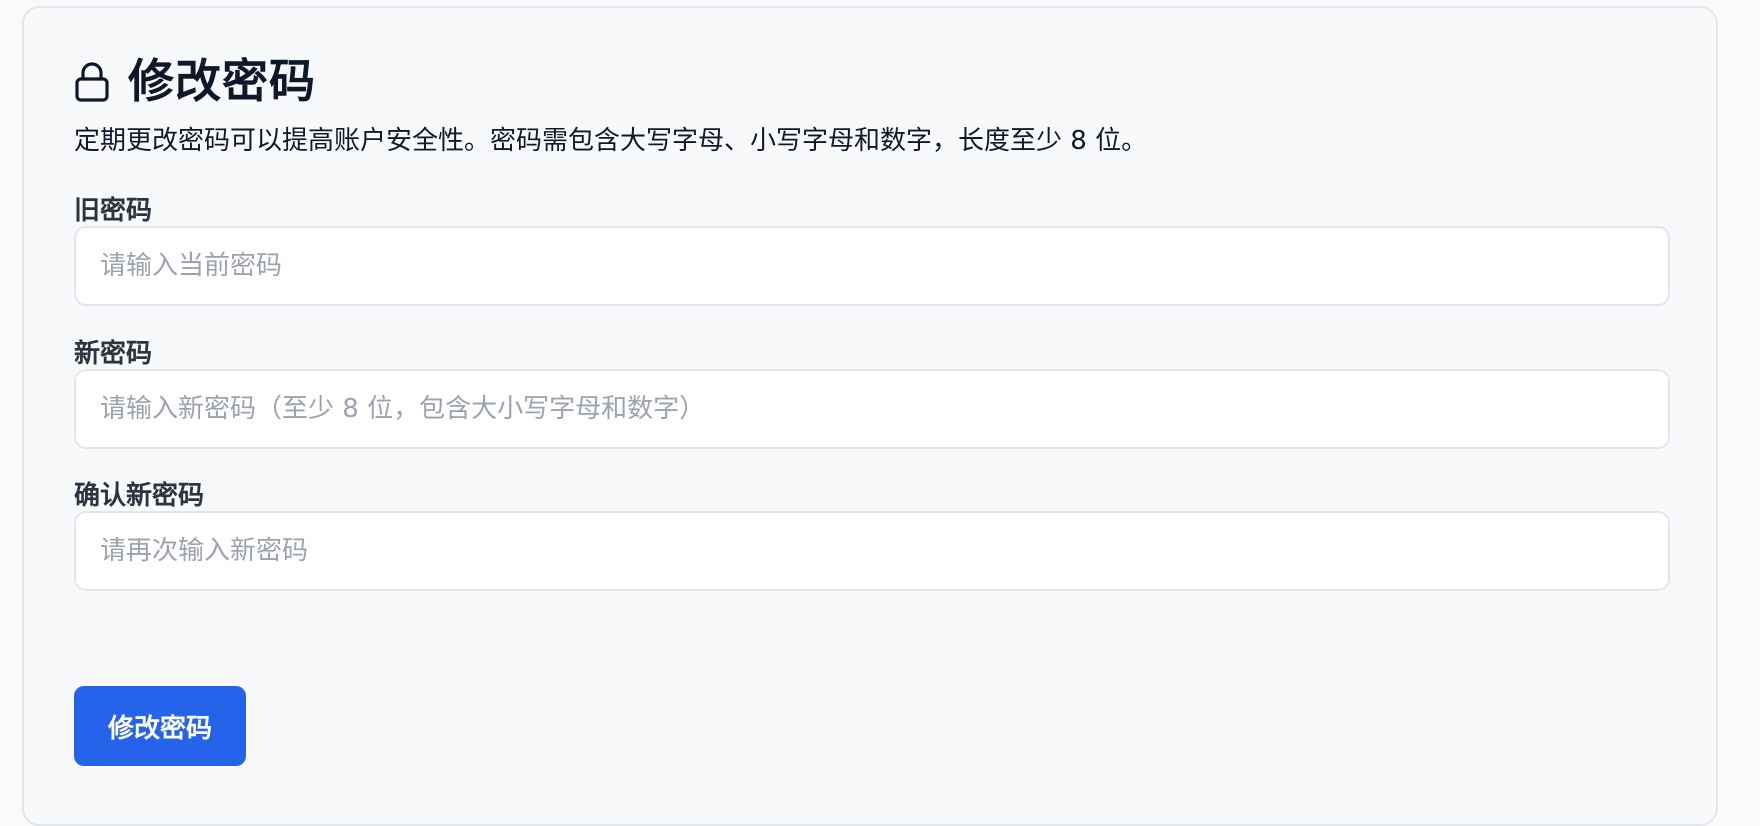 The width and height of the screenshot is (1760, 826). Describe the element at coordinates (92, 81) in the screenshot. I see `lock-icon` at that location.